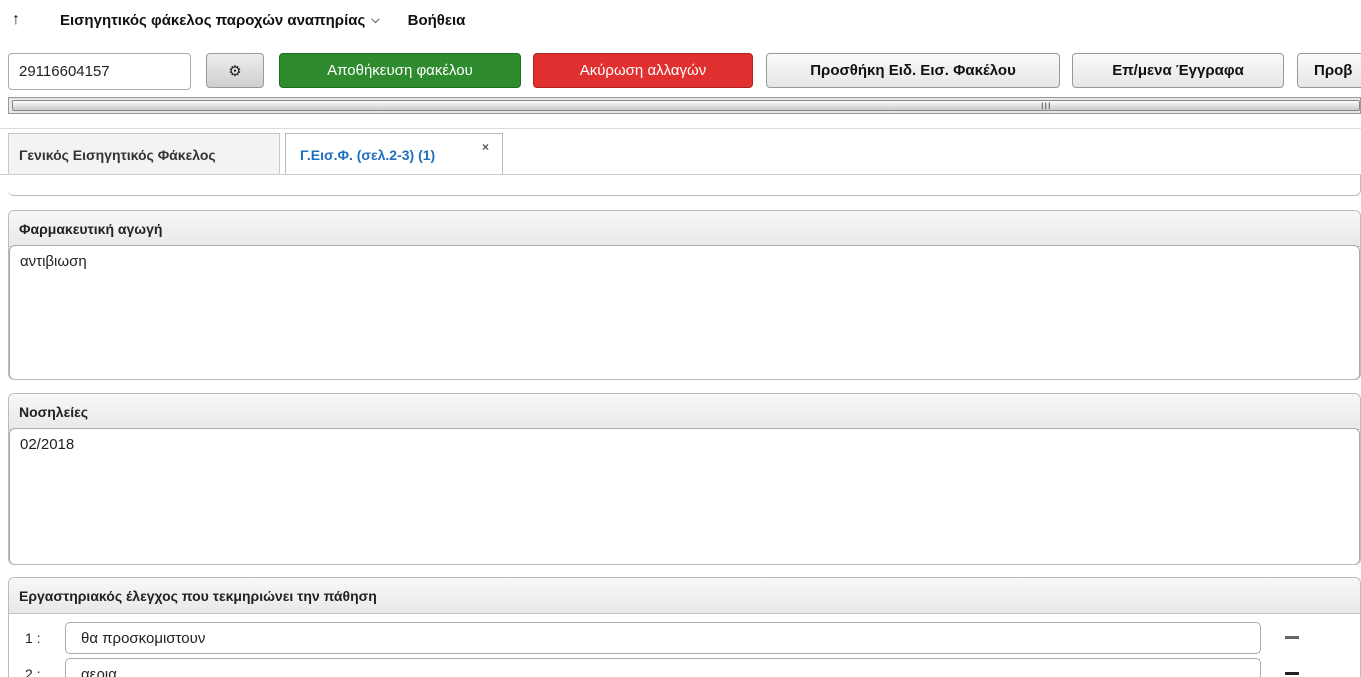 This screenshot has width=1361, height=677. What do you see at coordinates (1046, 106) in the screenshot?
I see `scrollbar-grip: III` at bounding box center [1046, 106].